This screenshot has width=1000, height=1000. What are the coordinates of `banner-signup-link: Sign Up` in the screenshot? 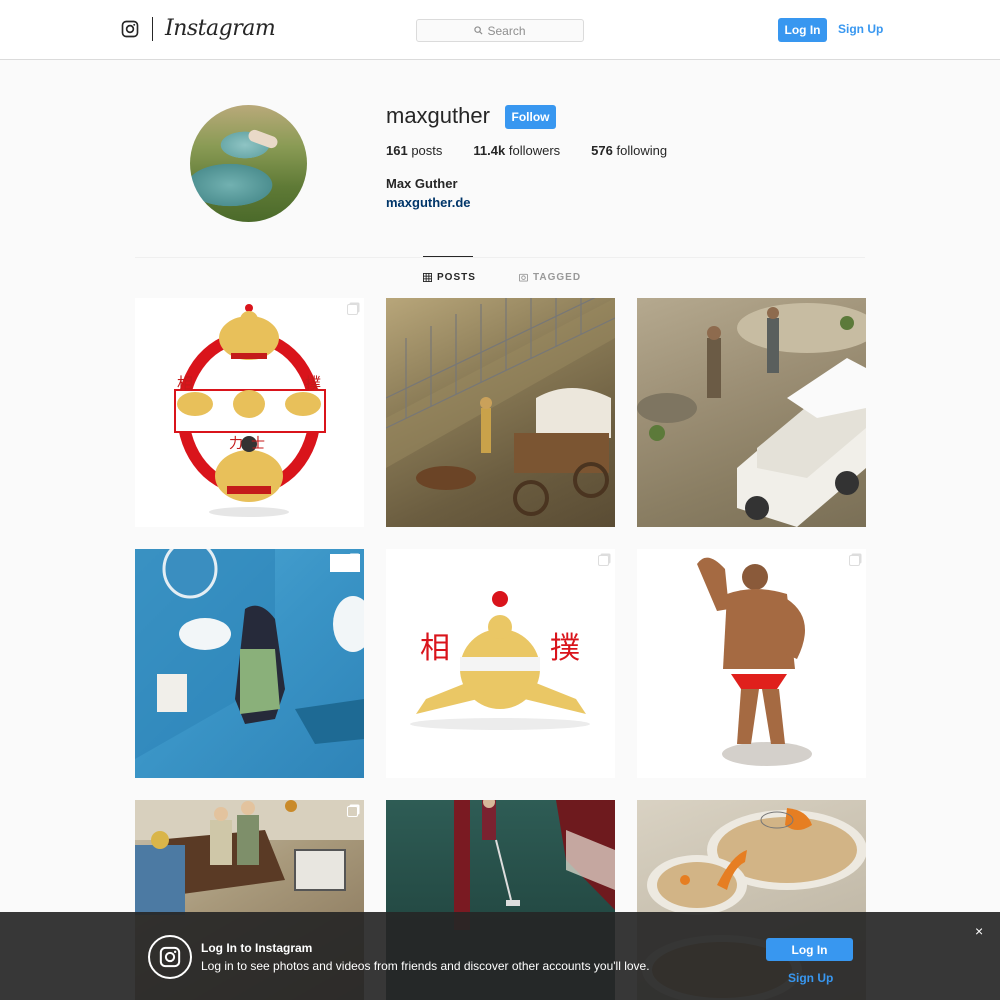 It's located at (810, 978).